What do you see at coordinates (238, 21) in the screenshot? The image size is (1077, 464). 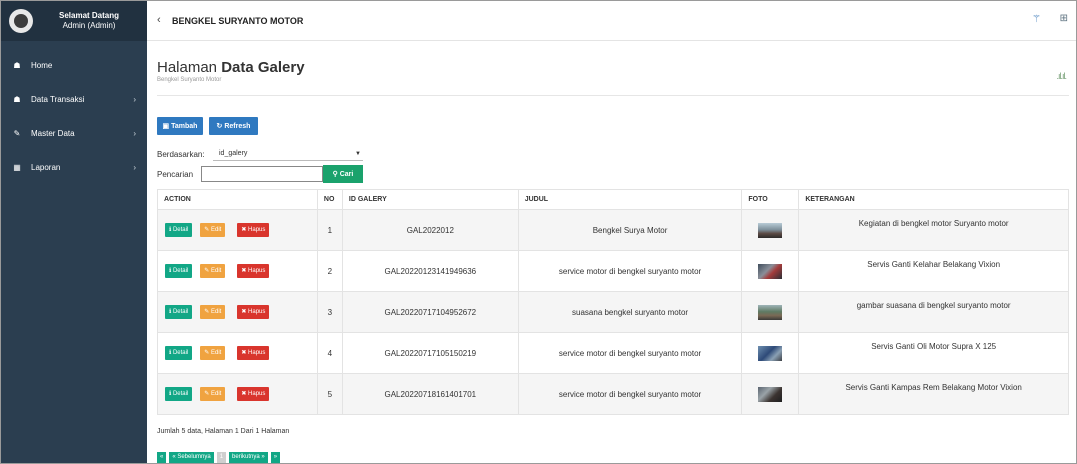 I see `brand-title: BENGKEL SURYANTO MOTOR` at bounding box center [238, 21].